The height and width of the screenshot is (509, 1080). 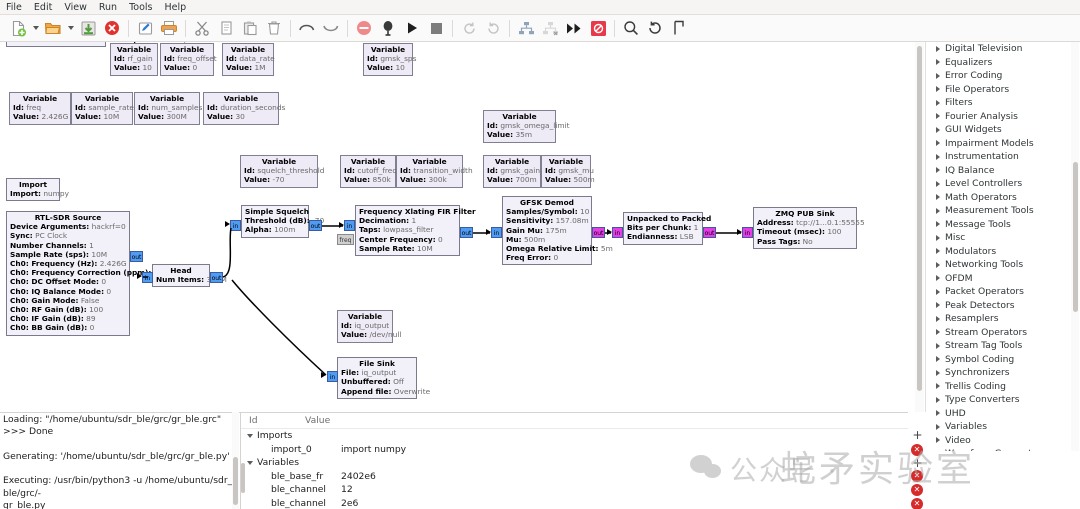 What do you see at coordinates (235, 460) in the screenshot?
I see `console-scrollbar` at bounding box center [235, 460].